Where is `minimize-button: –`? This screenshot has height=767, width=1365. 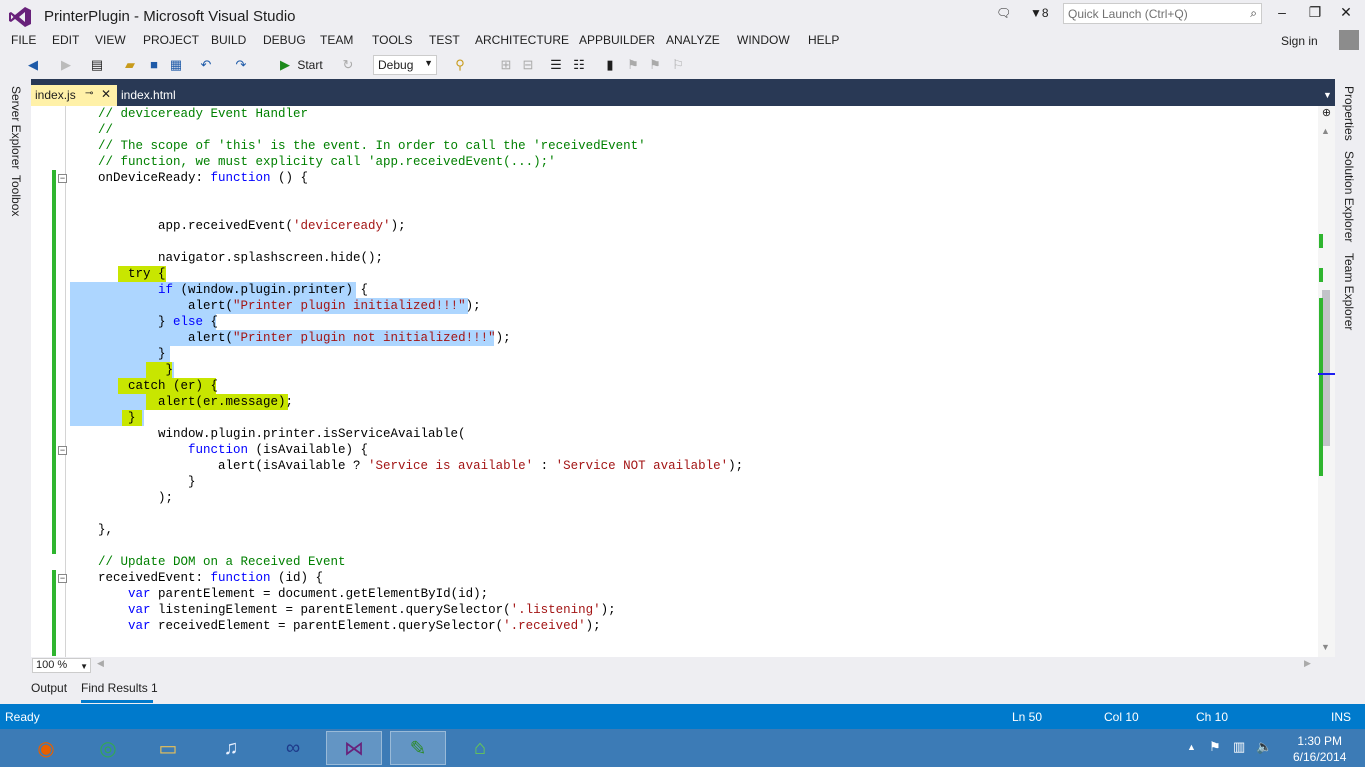
minimize-button: – is located at coordinates (1282, 14).